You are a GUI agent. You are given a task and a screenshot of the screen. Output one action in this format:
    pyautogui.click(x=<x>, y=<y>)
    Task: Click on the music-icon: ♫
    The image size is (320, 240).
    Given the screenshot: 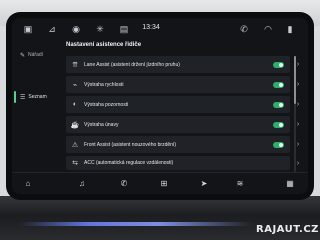 What is the action you would take?
    pyautogui.click(x=82, y=184)
    